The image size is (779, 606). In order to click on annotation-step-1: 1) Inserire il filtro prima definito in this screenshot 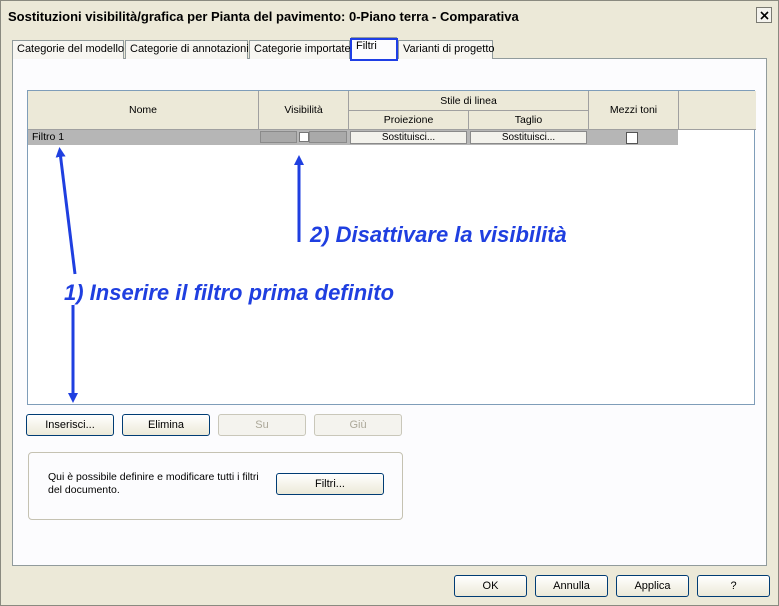, I will do `click(229, 292)`.